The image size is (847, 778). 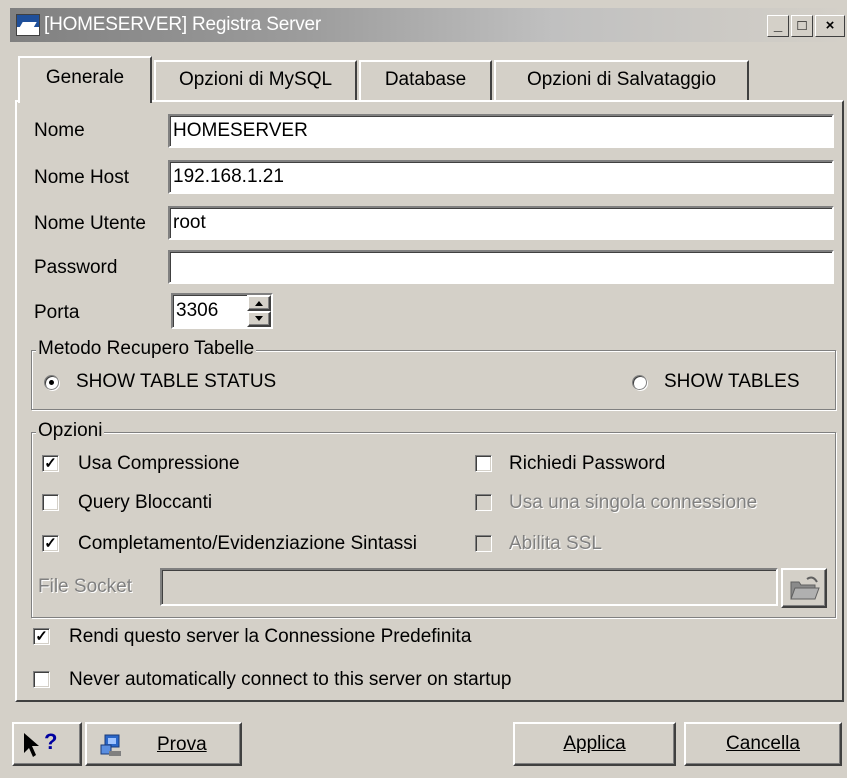 I want to click on help-button: ?, so click(x=47, y=744).